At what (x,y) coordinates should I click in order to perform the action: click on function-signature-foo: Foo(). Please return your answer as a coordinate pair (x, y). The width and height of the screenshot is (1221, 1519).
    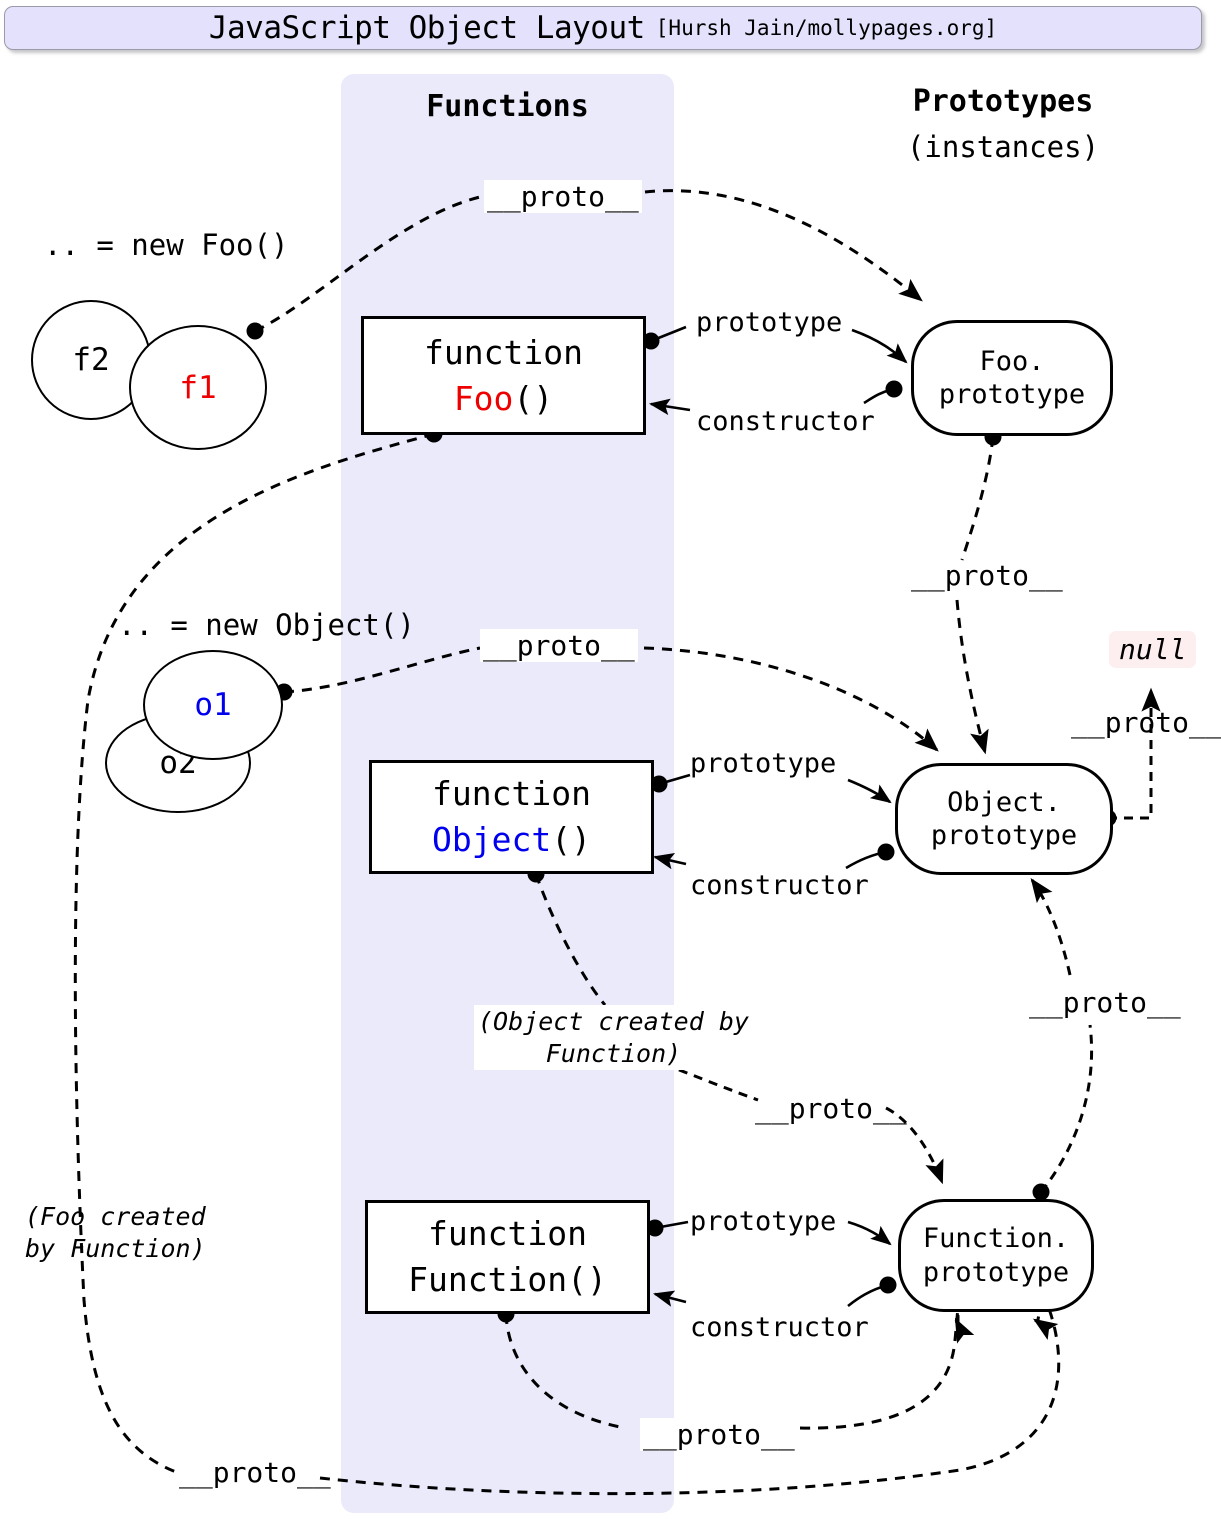
    Looking at the image, I should click on (503, 399).